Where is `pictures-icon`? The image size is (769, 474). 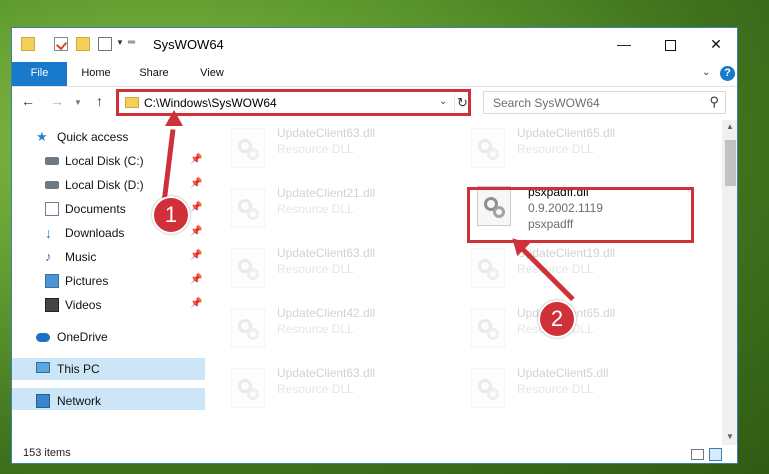 pictures-icon is located at coordinates (52, 281).